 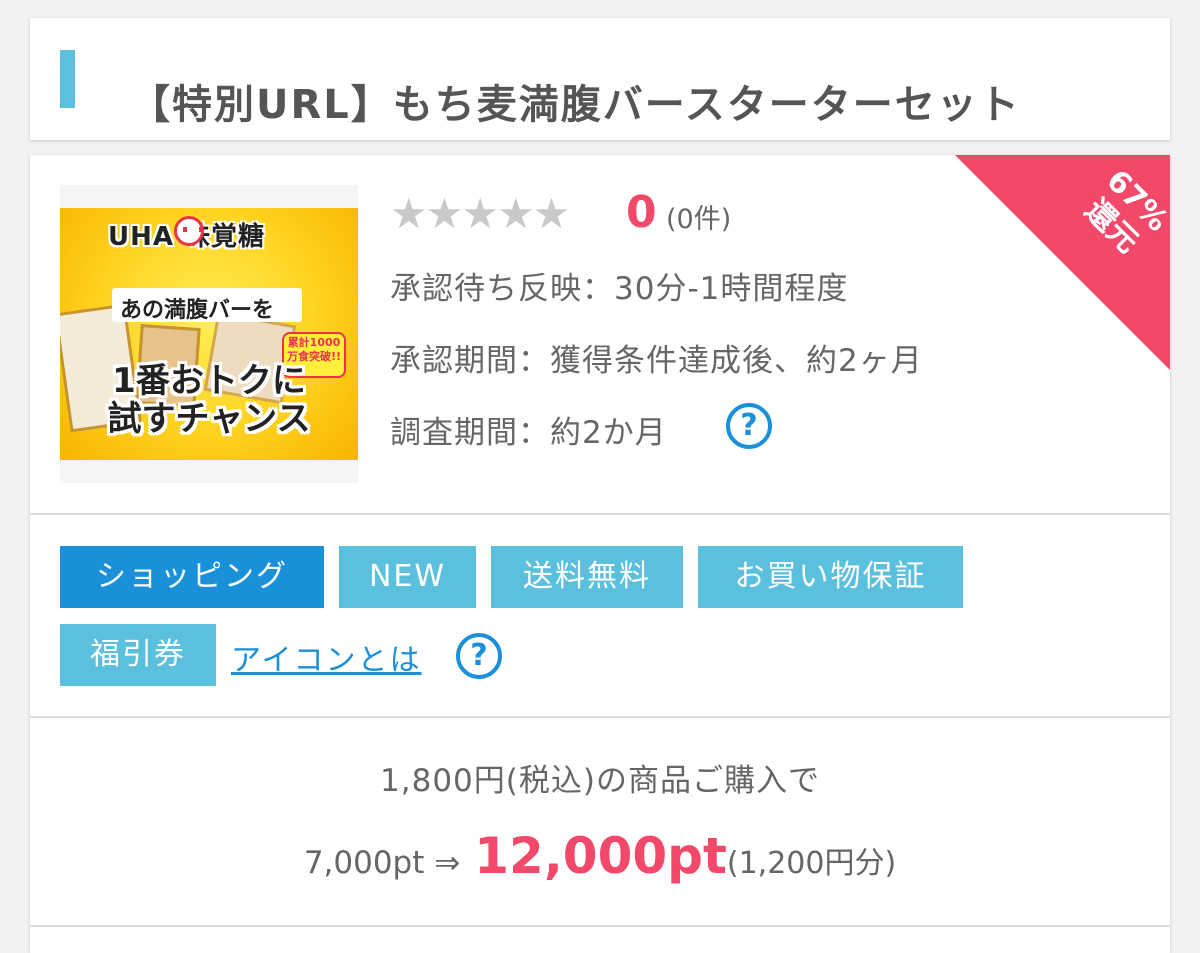 What do you see at coordinates (656, 361) in the screenshot?
I see `approval-period: 承認期間：獲得条件達成後、約2ヶ月` at bounding box center [656, 361].